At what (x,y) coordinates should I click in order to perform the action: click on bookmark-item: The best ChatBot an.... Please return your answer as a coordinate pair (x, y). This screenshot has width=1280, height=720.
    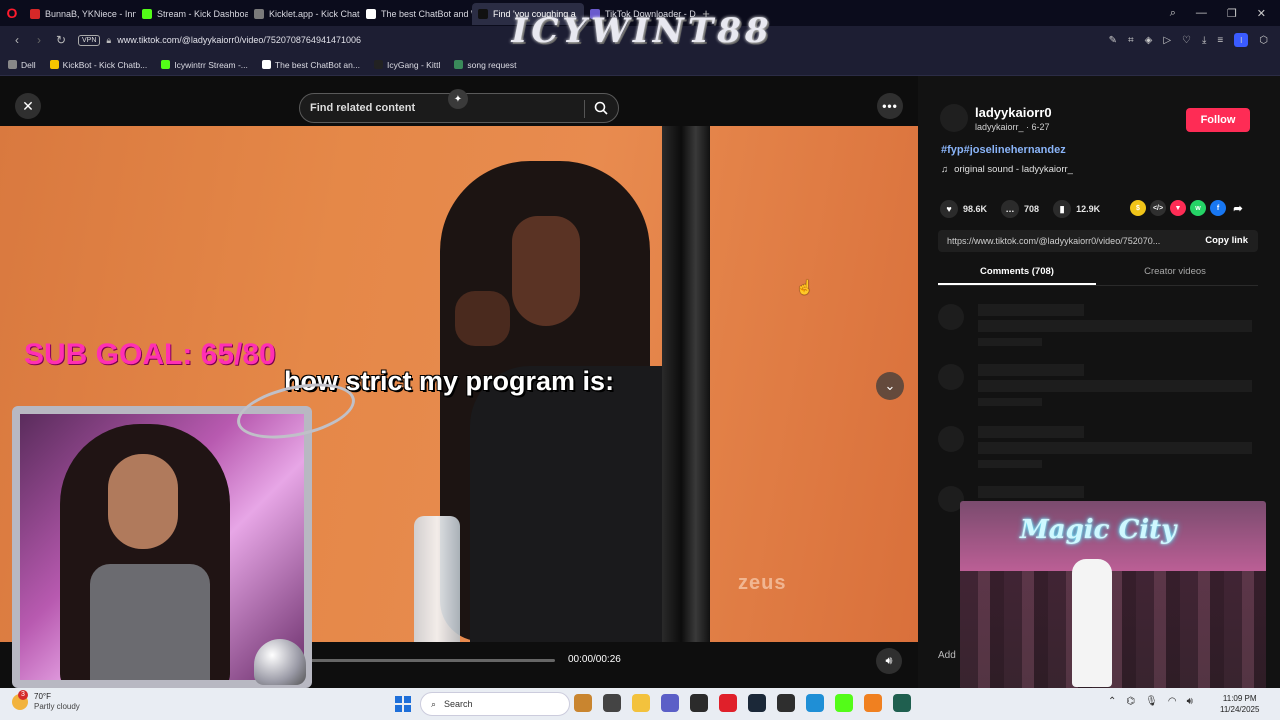
    Looking at the image, I should click on (310, 65).